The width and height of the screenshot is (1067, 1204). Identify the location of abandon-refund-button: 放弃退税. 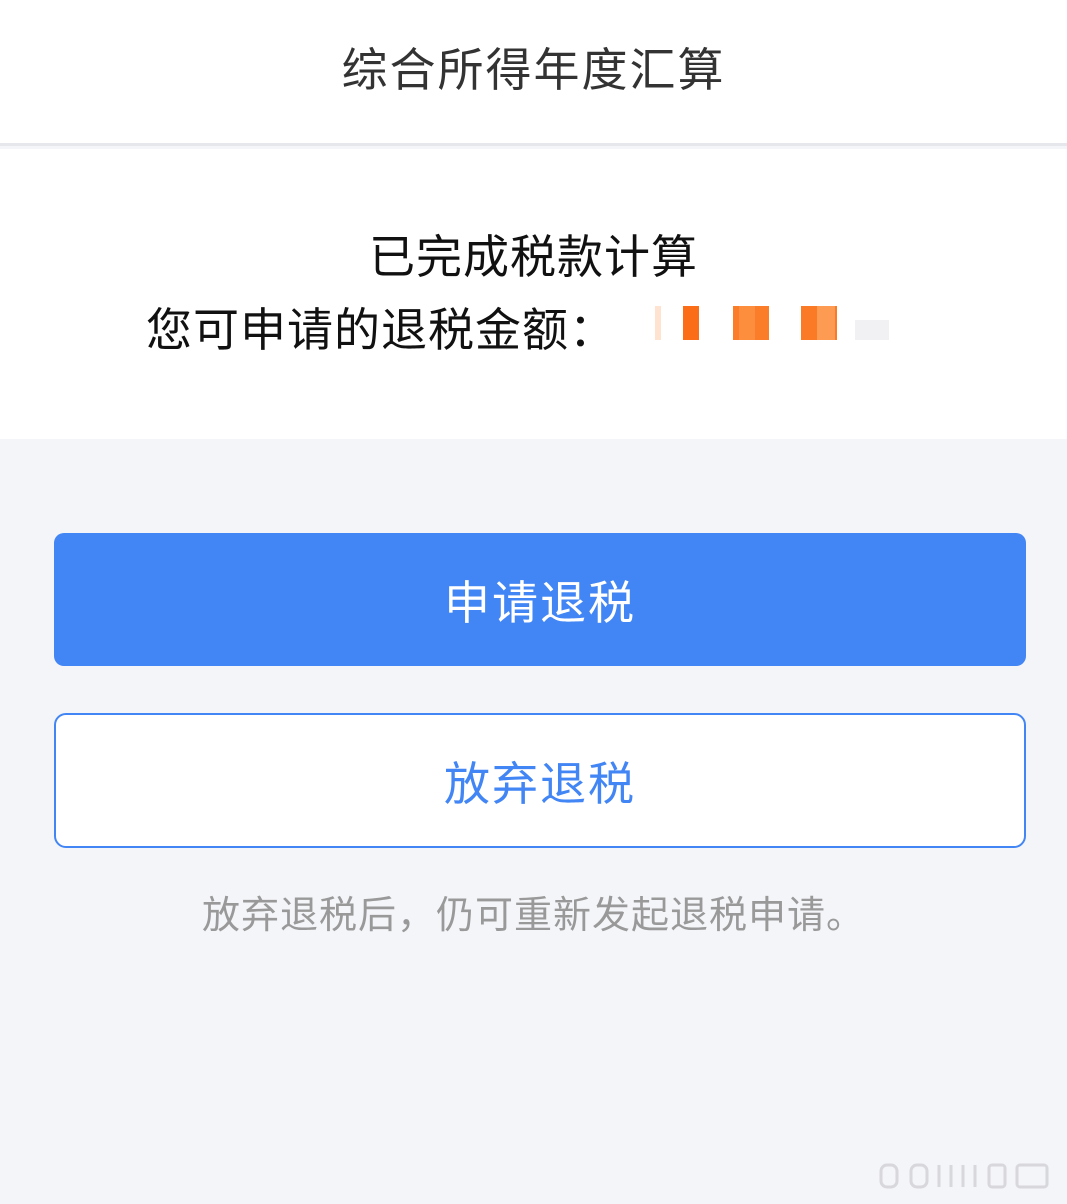
(540, 780).